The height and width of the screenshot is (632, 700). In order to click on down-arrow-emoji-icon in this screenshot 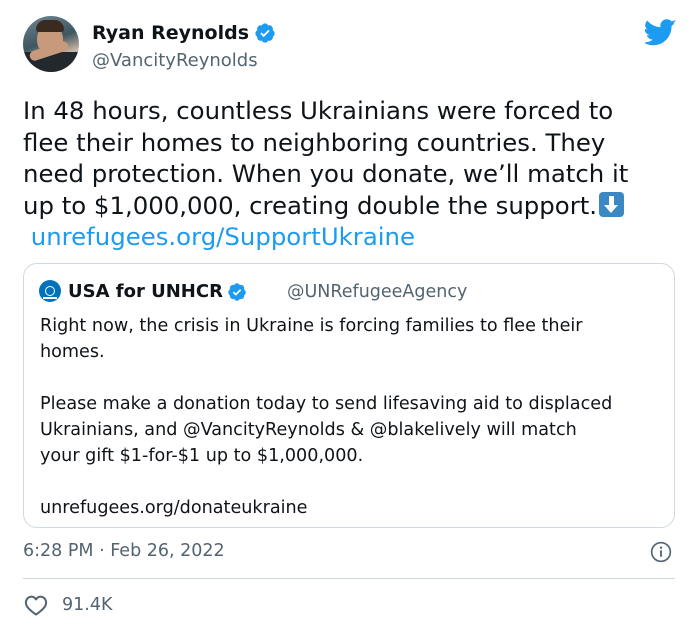, I will do `click(612, 204)`.